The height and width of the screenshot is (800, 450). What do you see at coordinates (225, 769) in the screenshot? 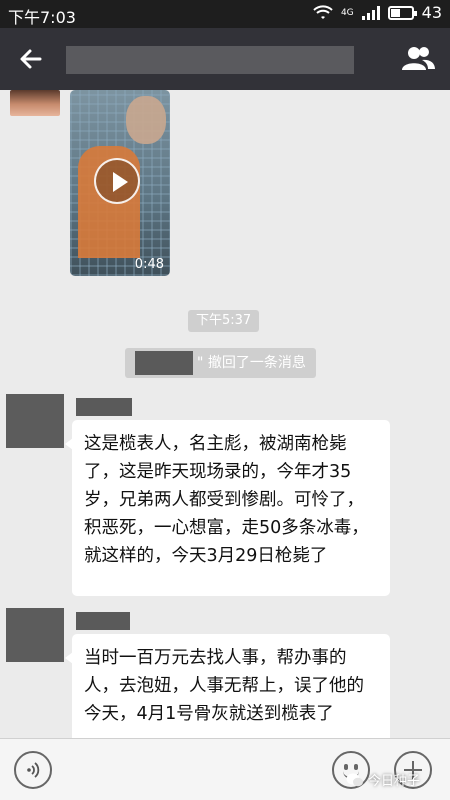
I see `input-bar` at bounding box center [225, 769].